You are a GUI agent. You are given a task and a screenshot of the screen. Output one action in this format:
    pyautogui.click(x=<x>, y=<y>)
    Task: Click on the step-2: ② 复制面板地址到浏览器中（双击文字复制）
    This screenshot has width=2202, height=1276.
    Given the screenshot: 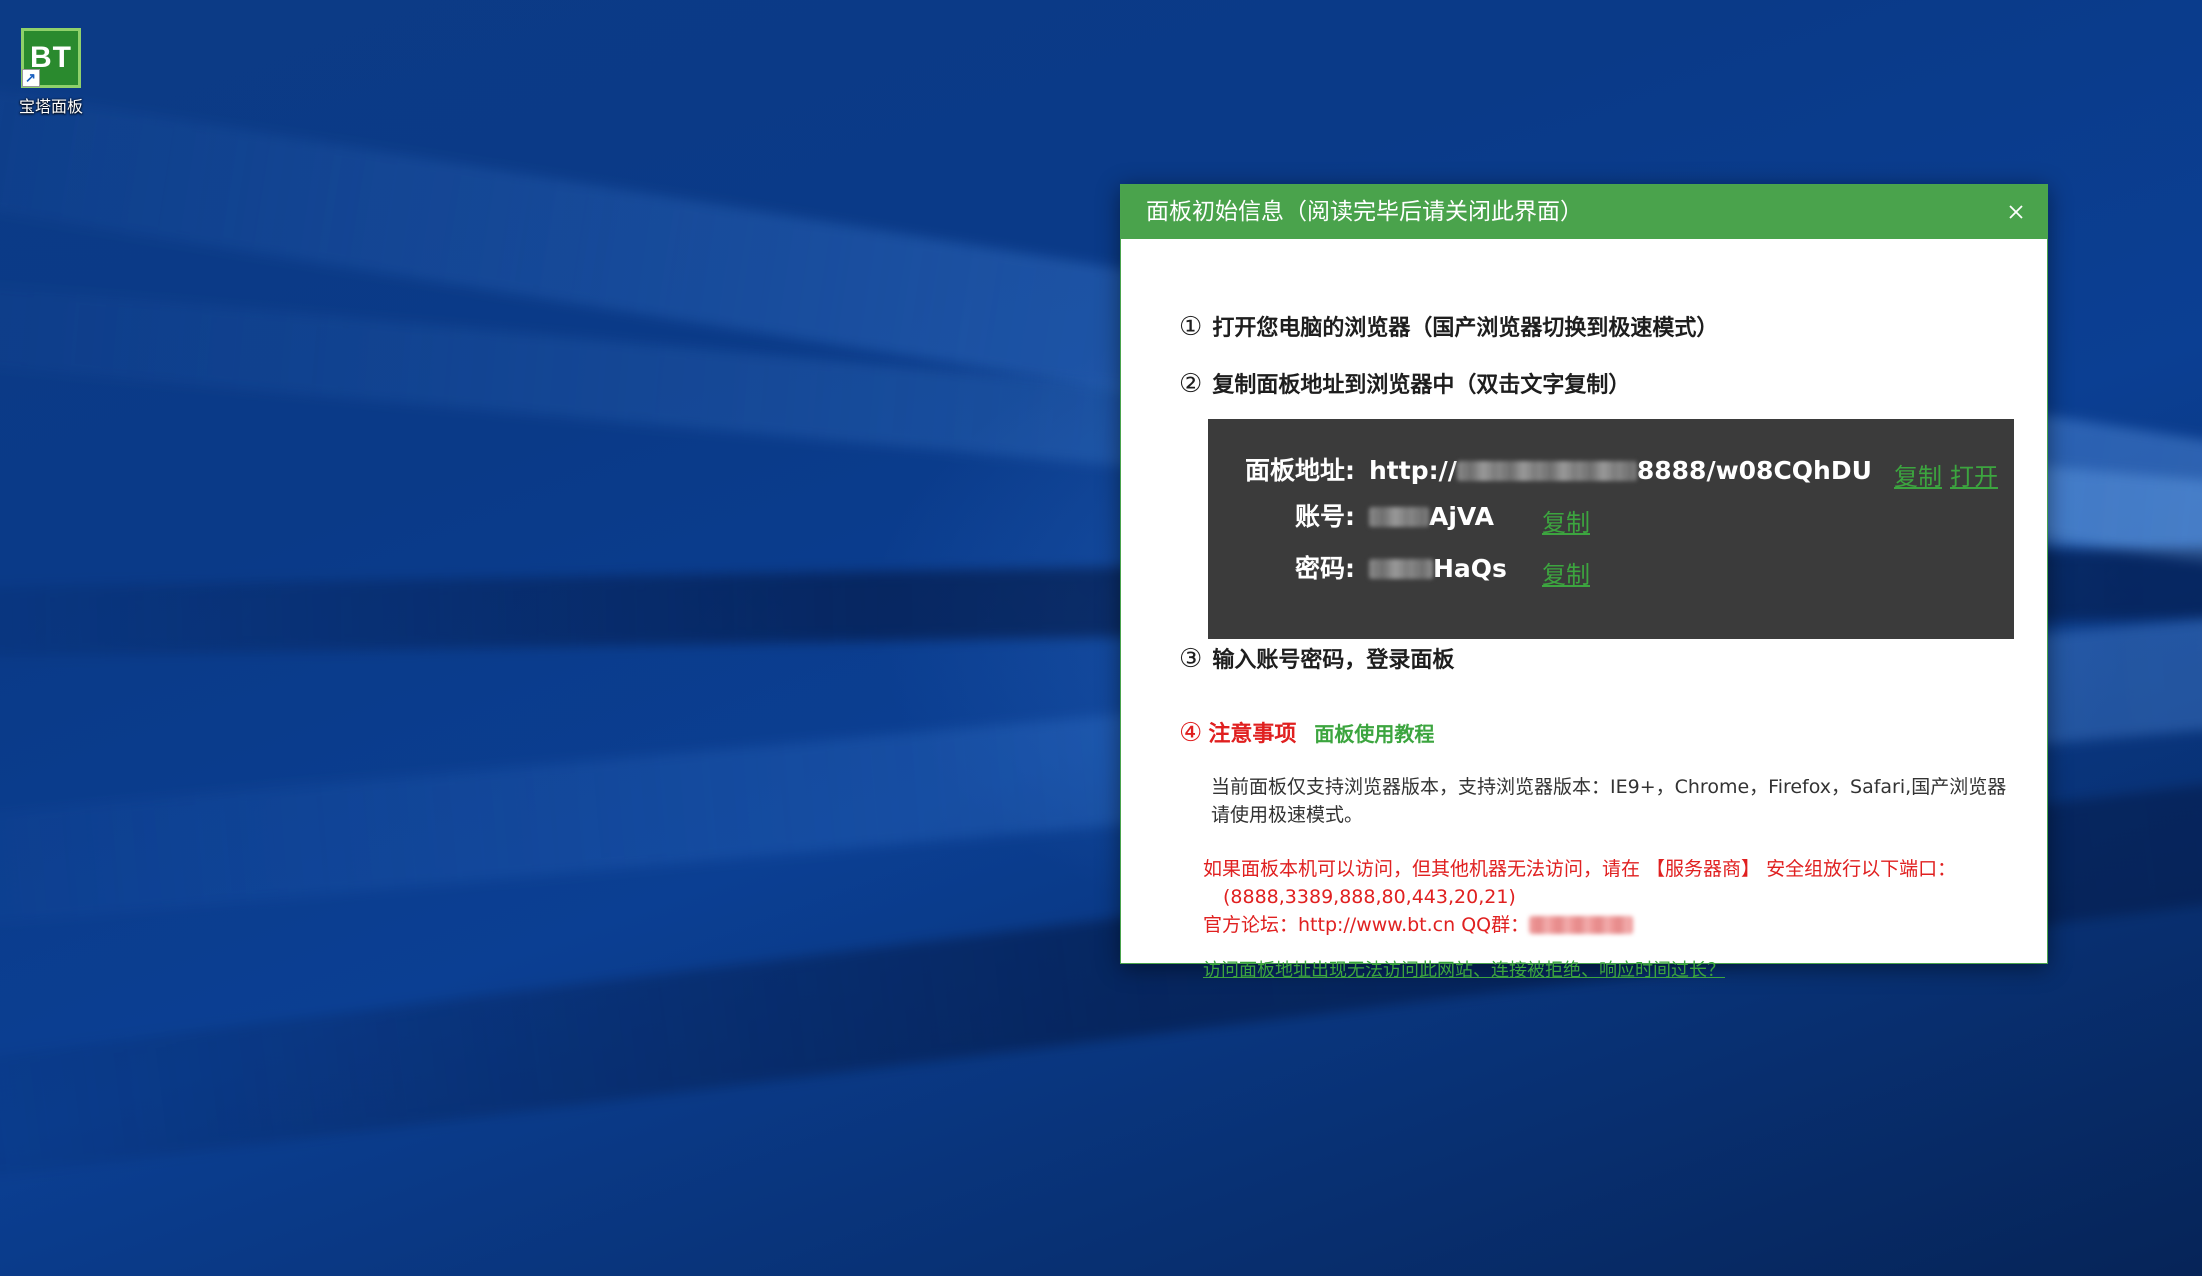 What is the action you would take?
    pyautogui.click(x=1404, y=385)
    